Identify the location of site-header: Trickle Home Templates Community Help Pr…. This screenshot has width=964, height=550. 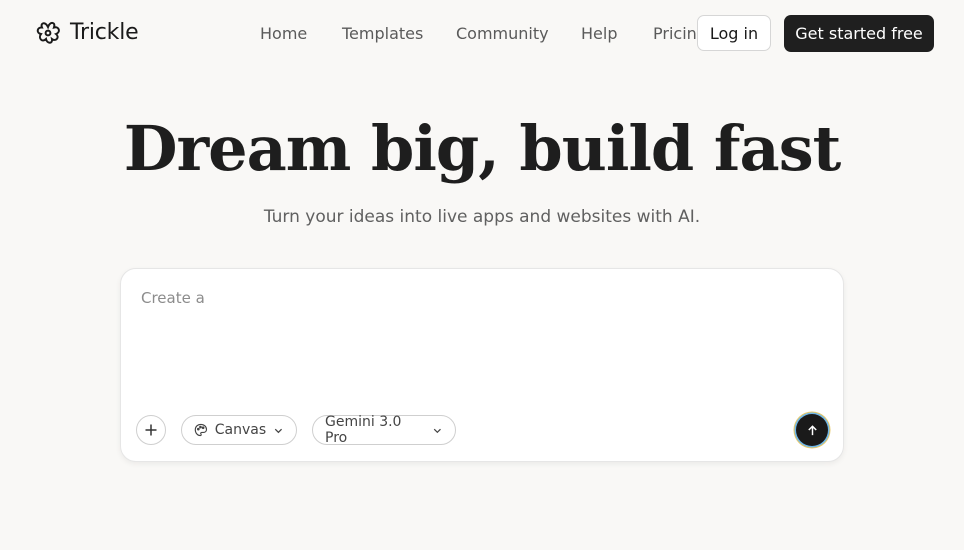
(482, 34).